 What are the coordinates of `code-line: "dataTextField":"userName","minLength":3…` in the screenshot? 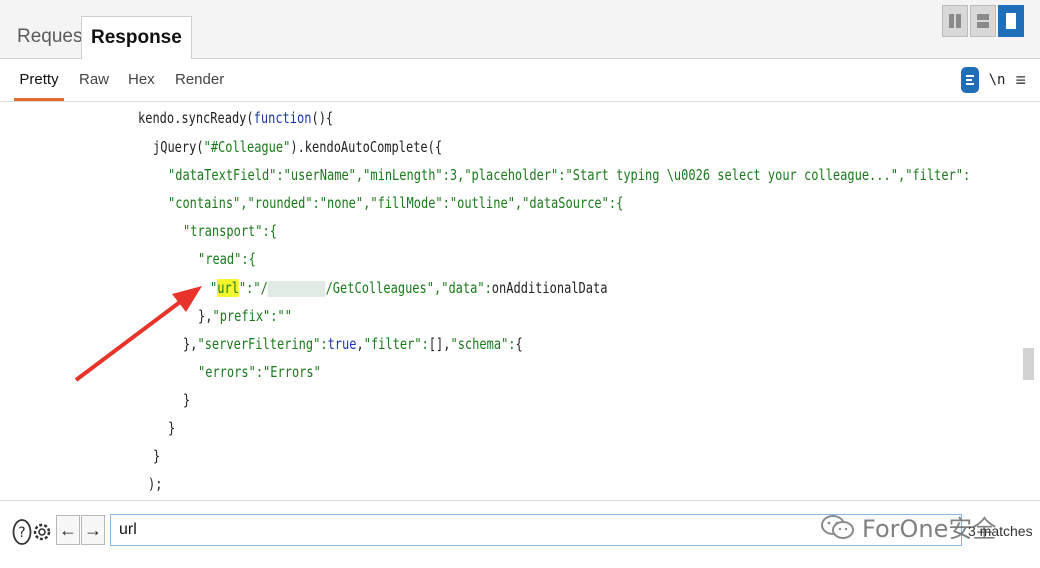 It's located at (569, 175).